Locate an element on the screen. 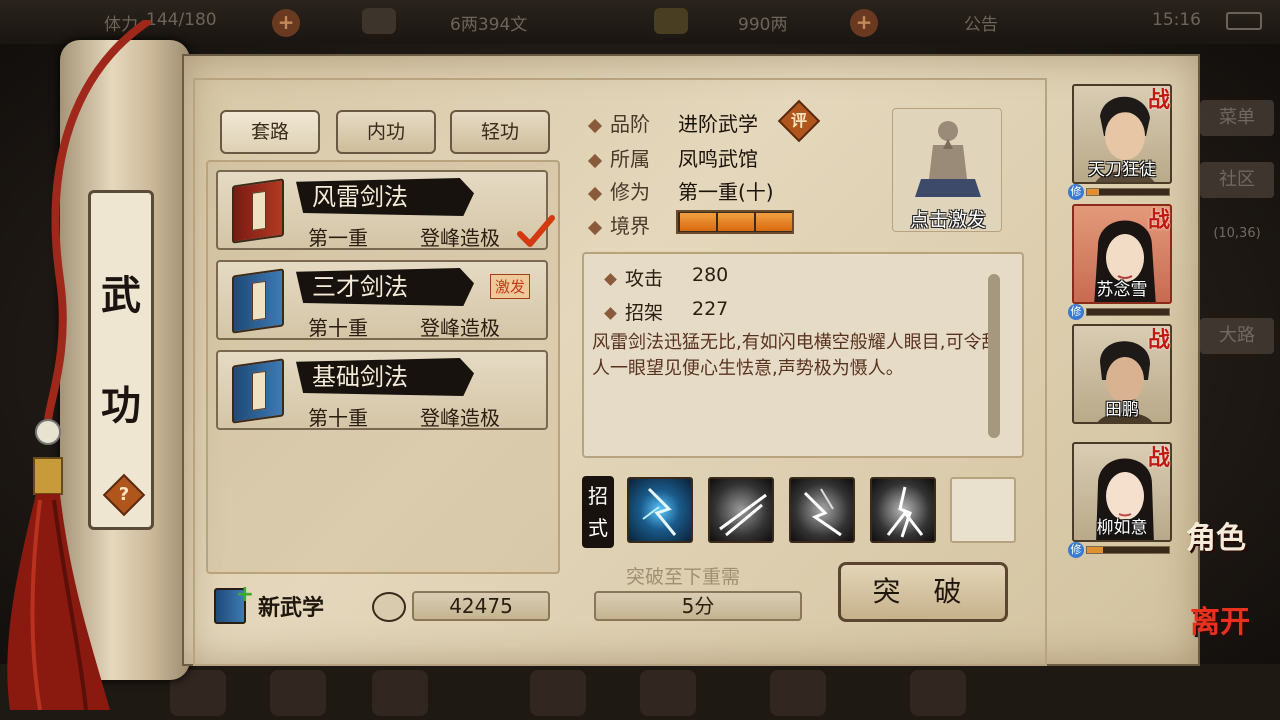 This screenshot has width=1280, height=720. lightning-move-1-icon is located at coordinates (660, 510).